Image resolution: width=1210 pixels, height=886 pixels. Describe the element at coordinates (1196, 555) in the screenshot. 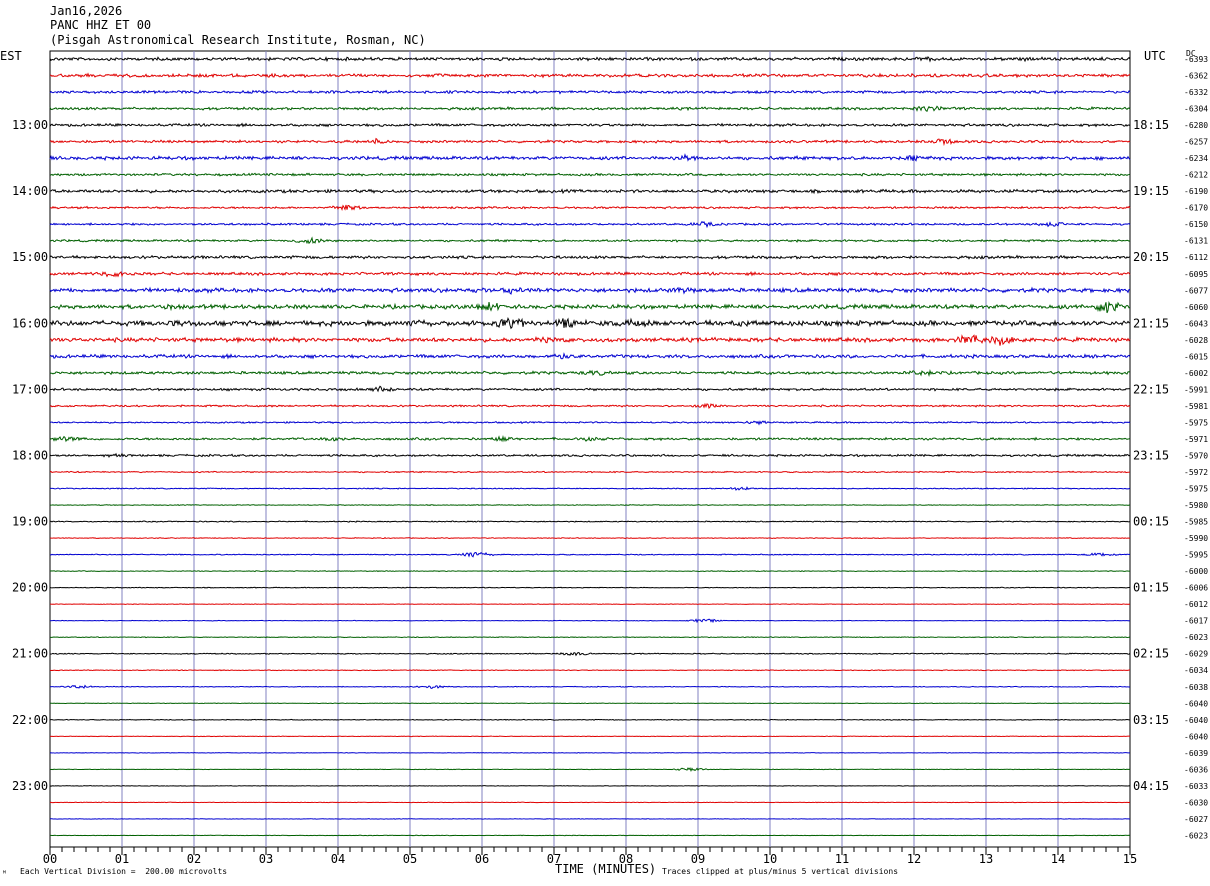

I see `dc-offset-label: -5995` at that location.